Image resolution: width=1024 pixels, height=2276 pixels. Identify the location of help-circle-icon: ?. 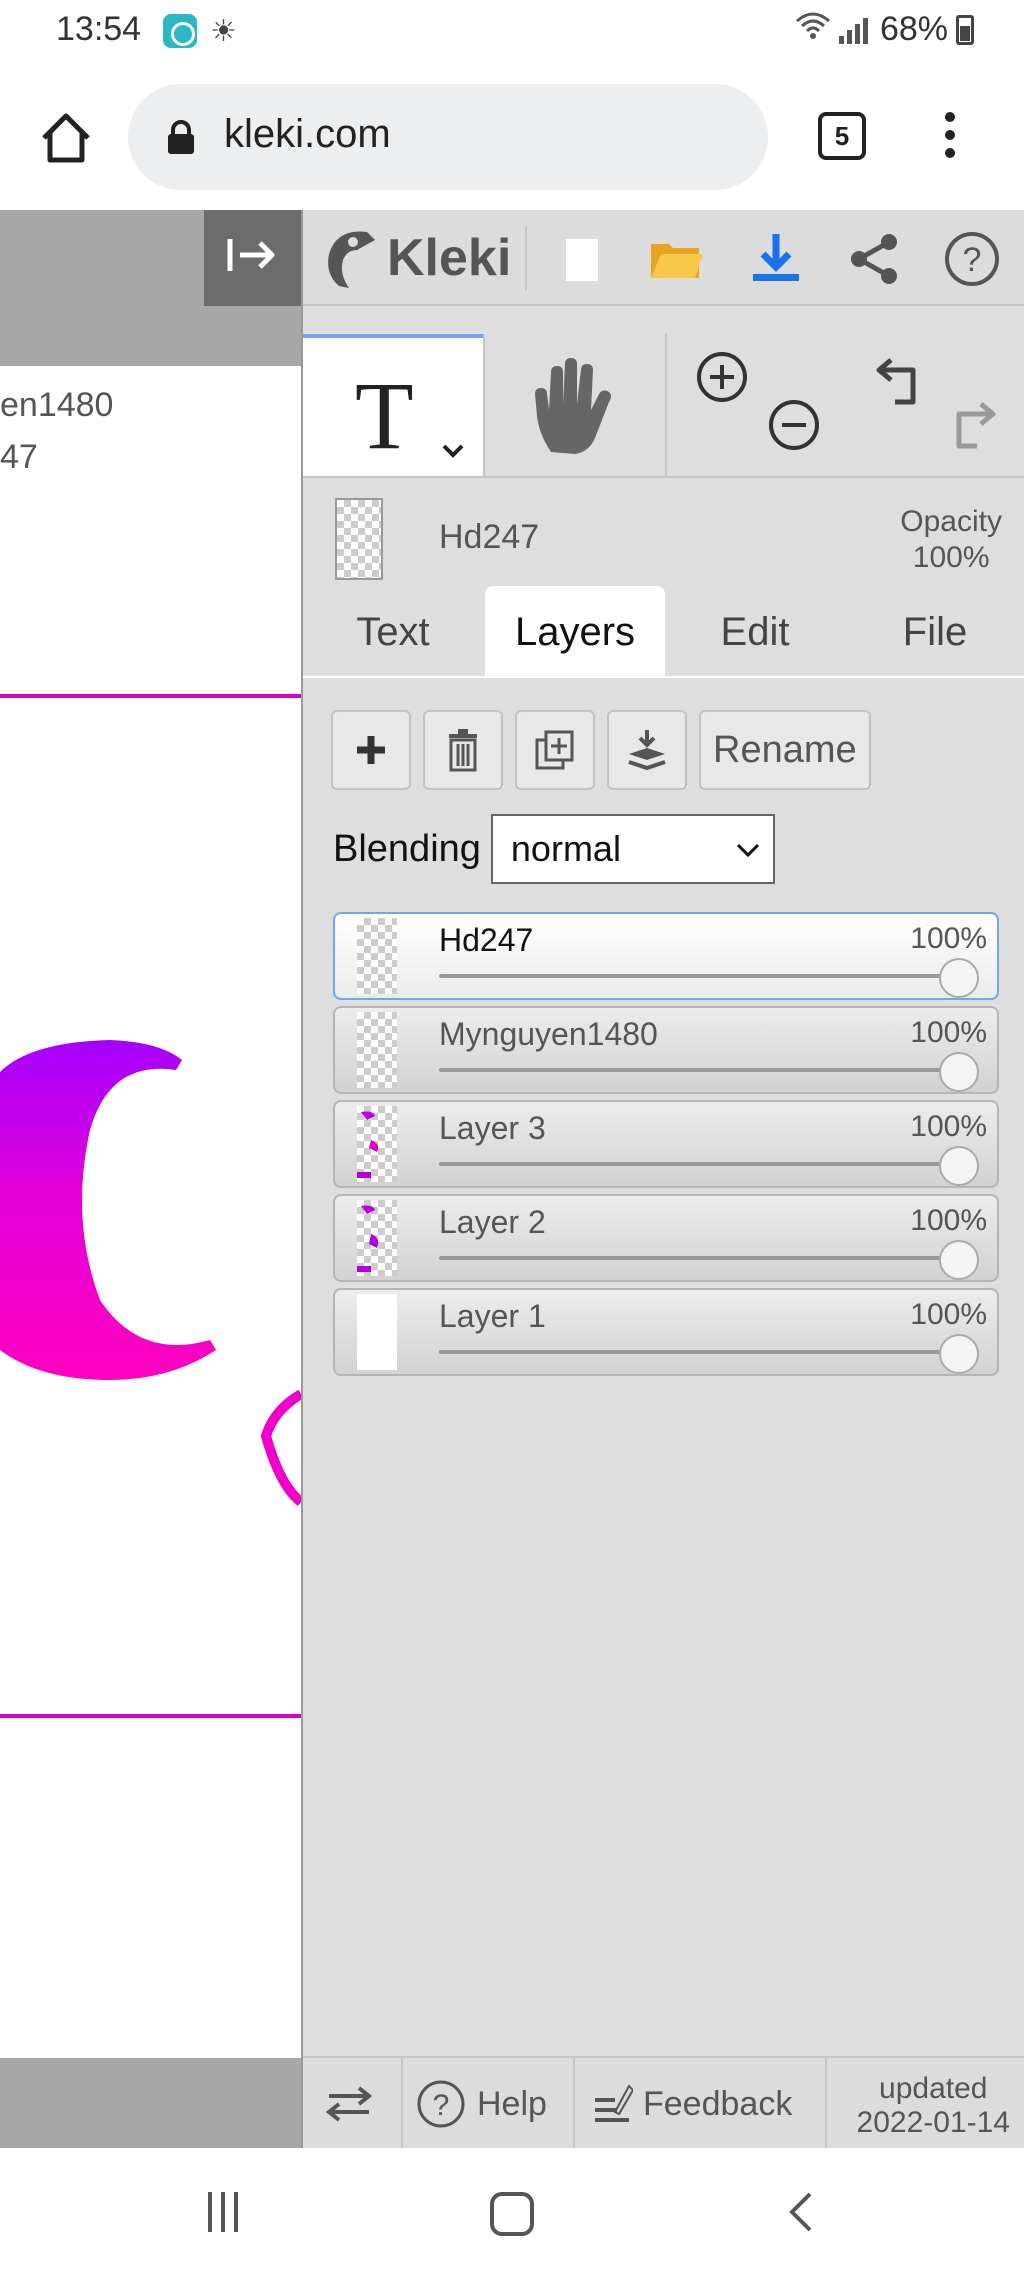
(441, 2104).